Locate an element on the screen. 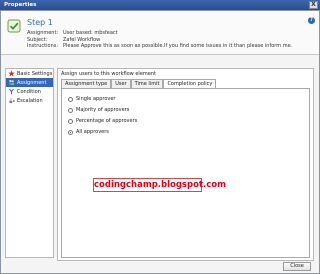 This screenshot has width=320, height=274. radio-label: Majority of approvers is located at coordinates (103, 110).